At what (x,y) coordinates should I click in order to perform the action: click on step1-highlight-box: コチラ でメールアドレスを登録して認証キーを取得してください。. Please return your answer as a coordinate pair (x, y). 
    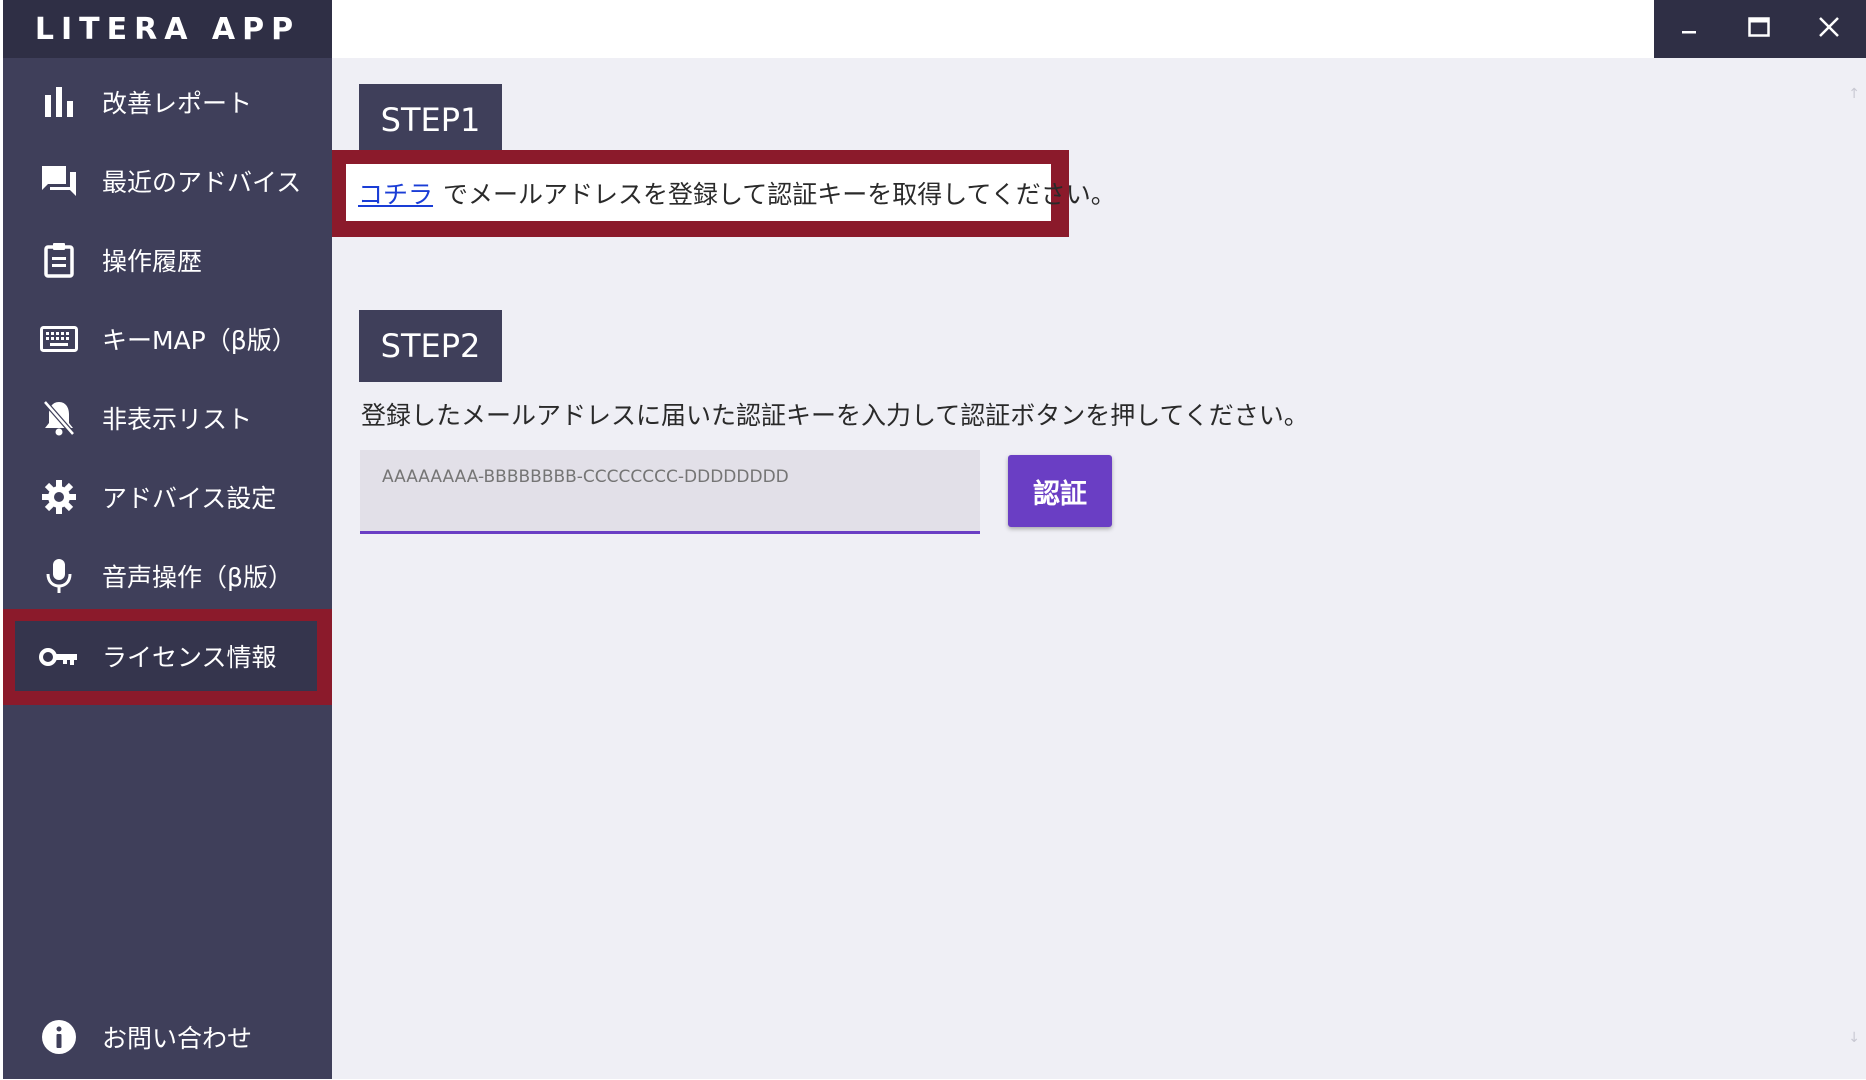
    Looking at the image, I should click on (724, 193).